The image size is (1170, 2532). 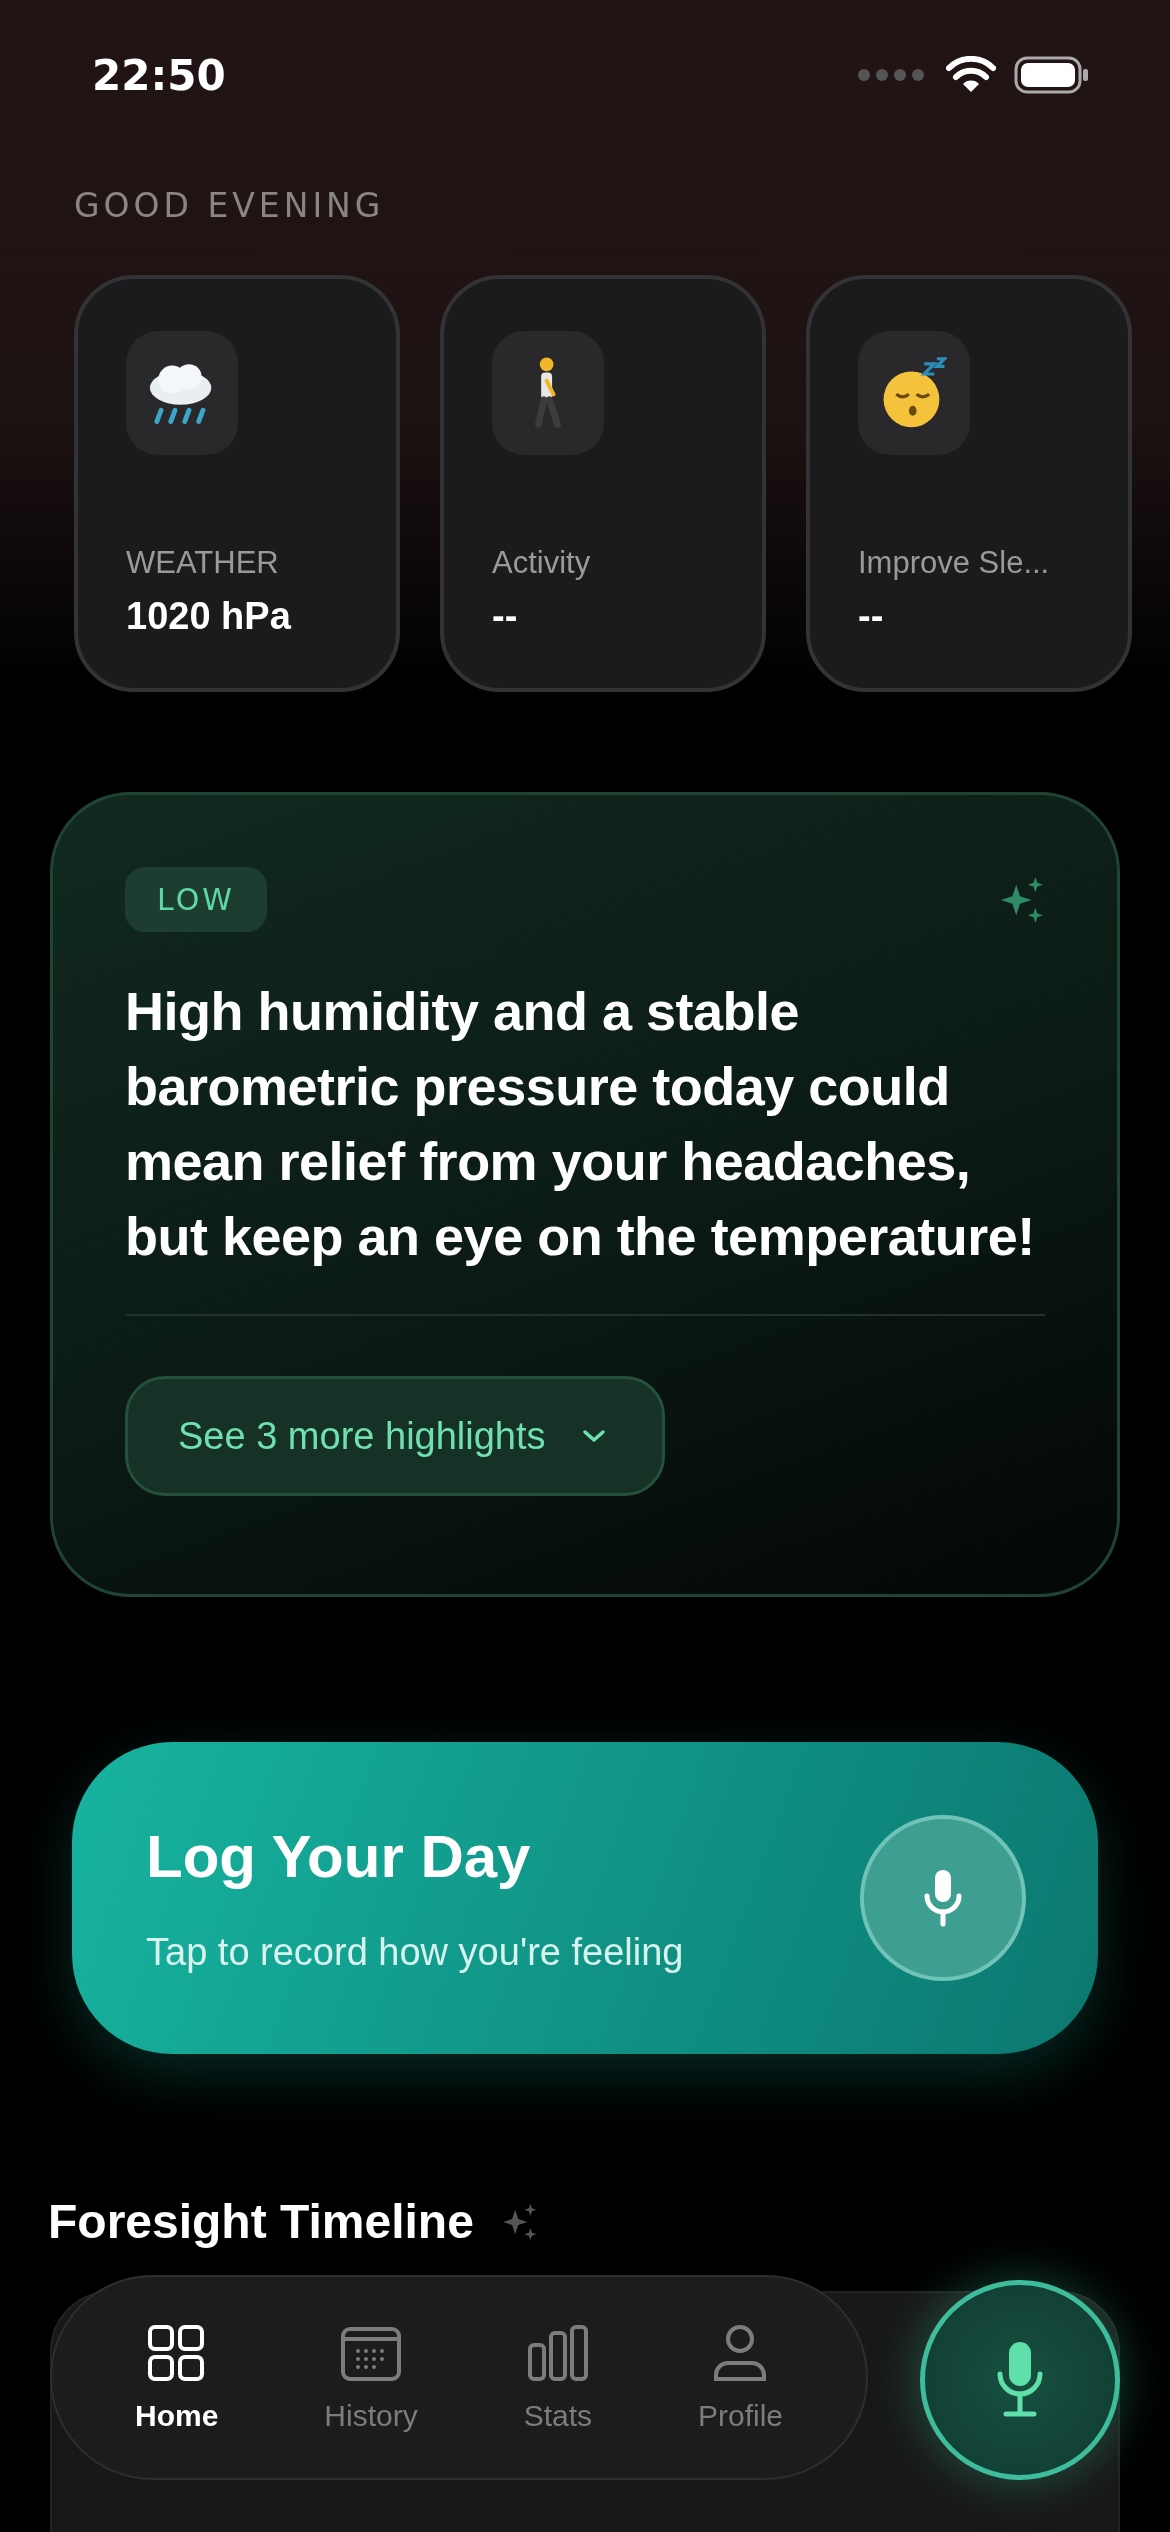 I want to click on metric-card: Improve Sle... --, so click(x=969, y=483).